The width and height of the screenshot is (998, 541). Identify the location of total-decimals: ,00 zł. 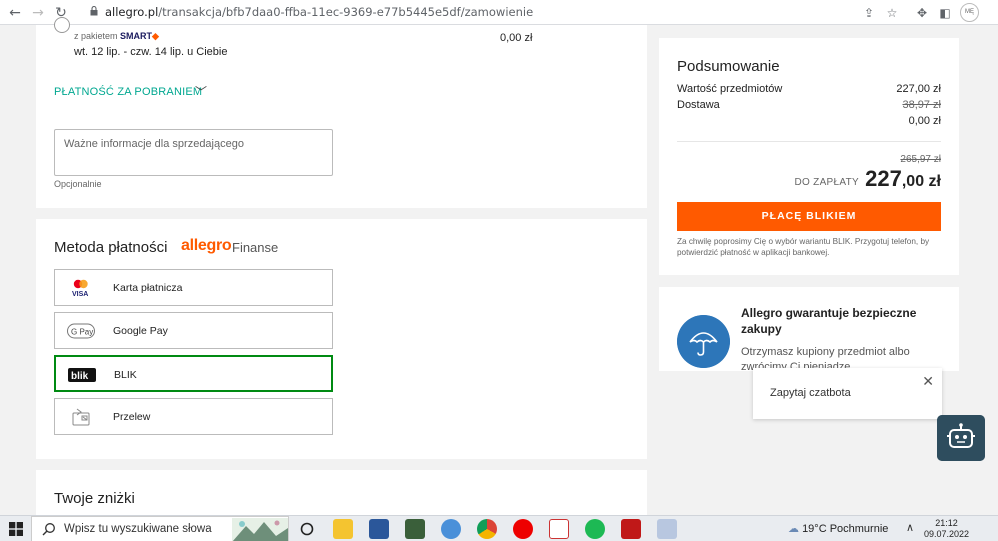
(921, 181).